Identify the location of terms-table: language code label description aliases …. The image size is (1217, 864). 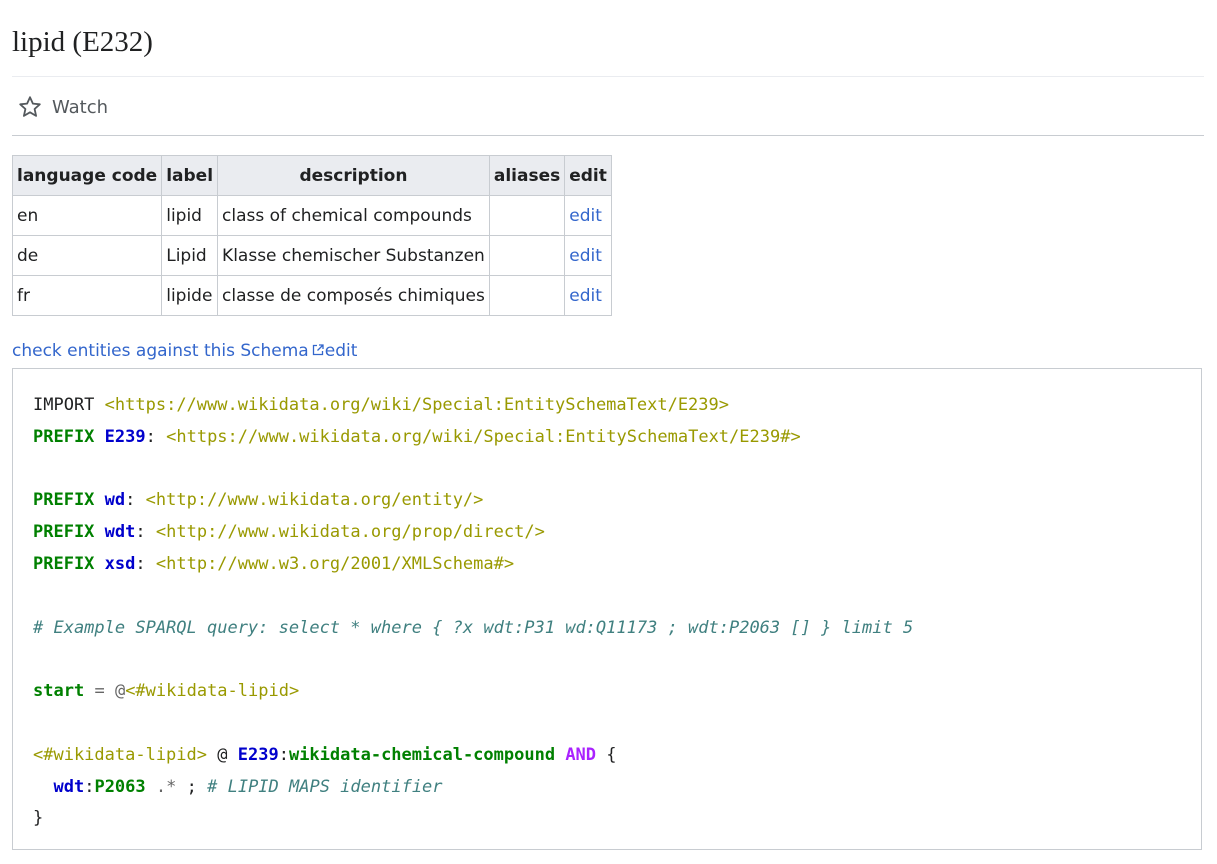
(311, 235).